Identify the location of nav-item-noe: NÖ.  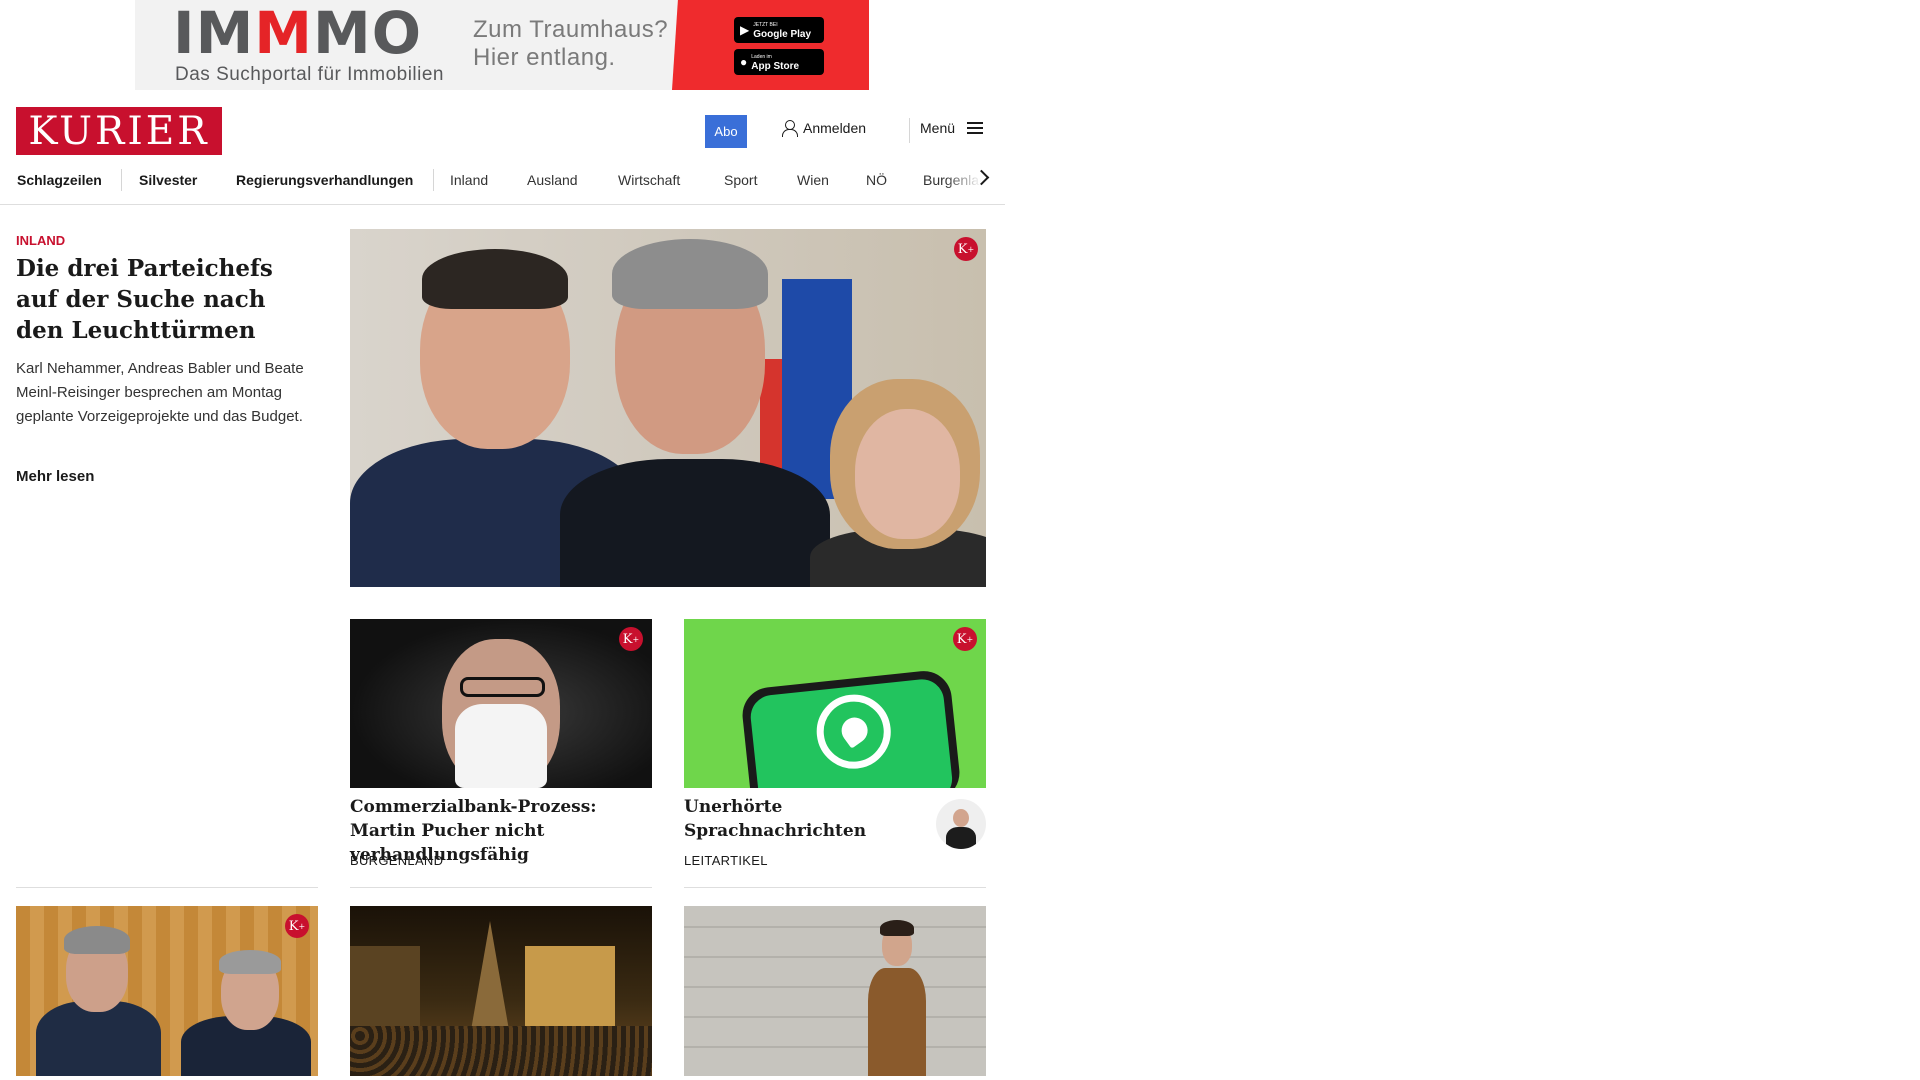
(876, 180).